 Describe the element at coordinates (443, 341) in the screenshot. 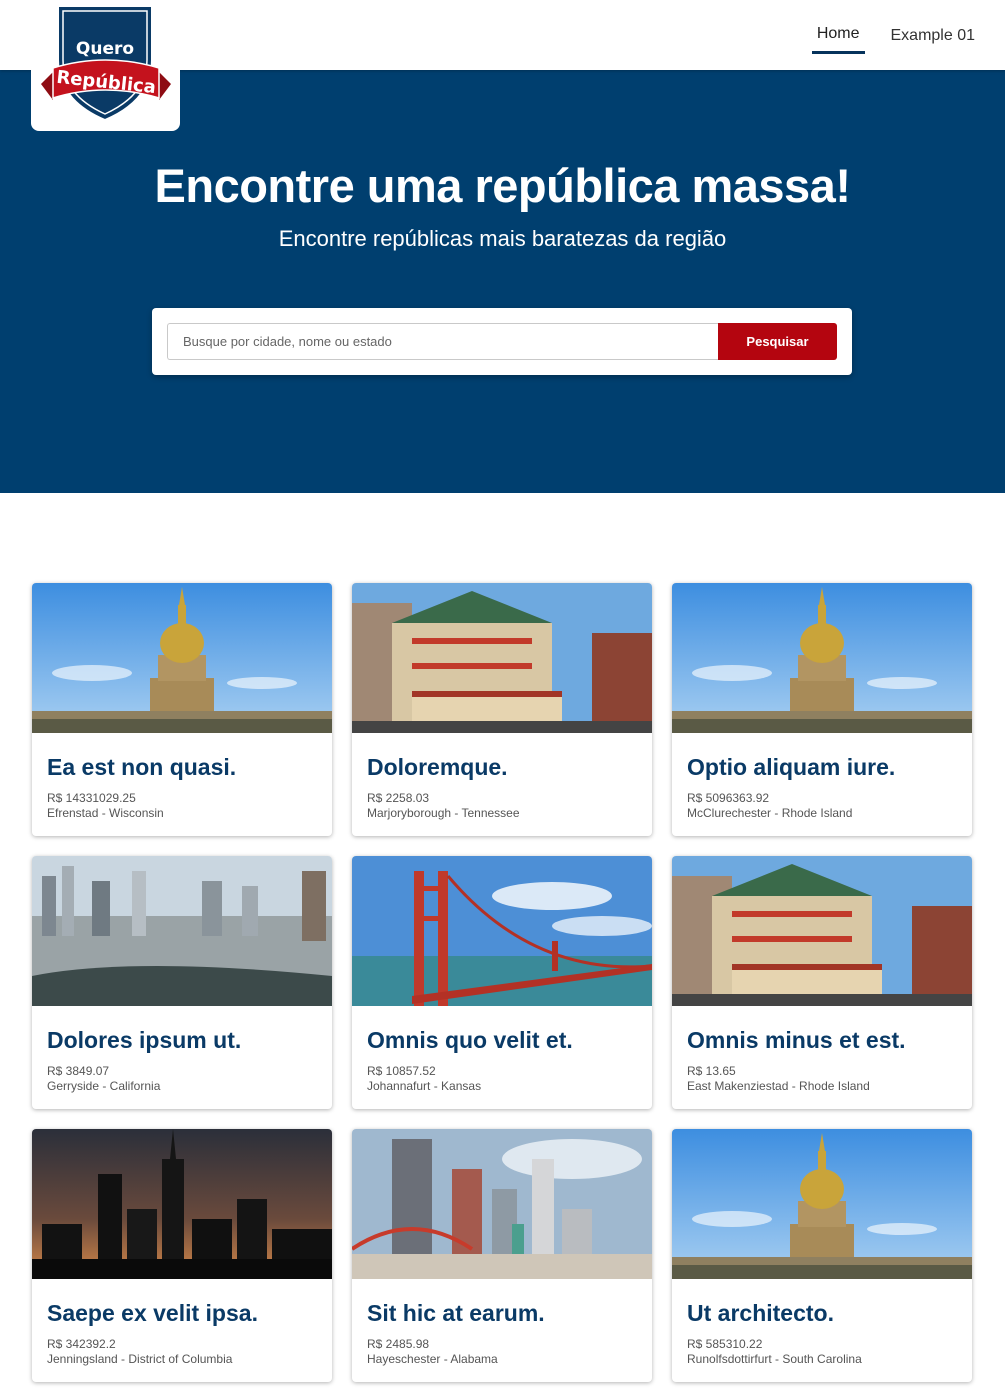

I see `search-input` at that location.